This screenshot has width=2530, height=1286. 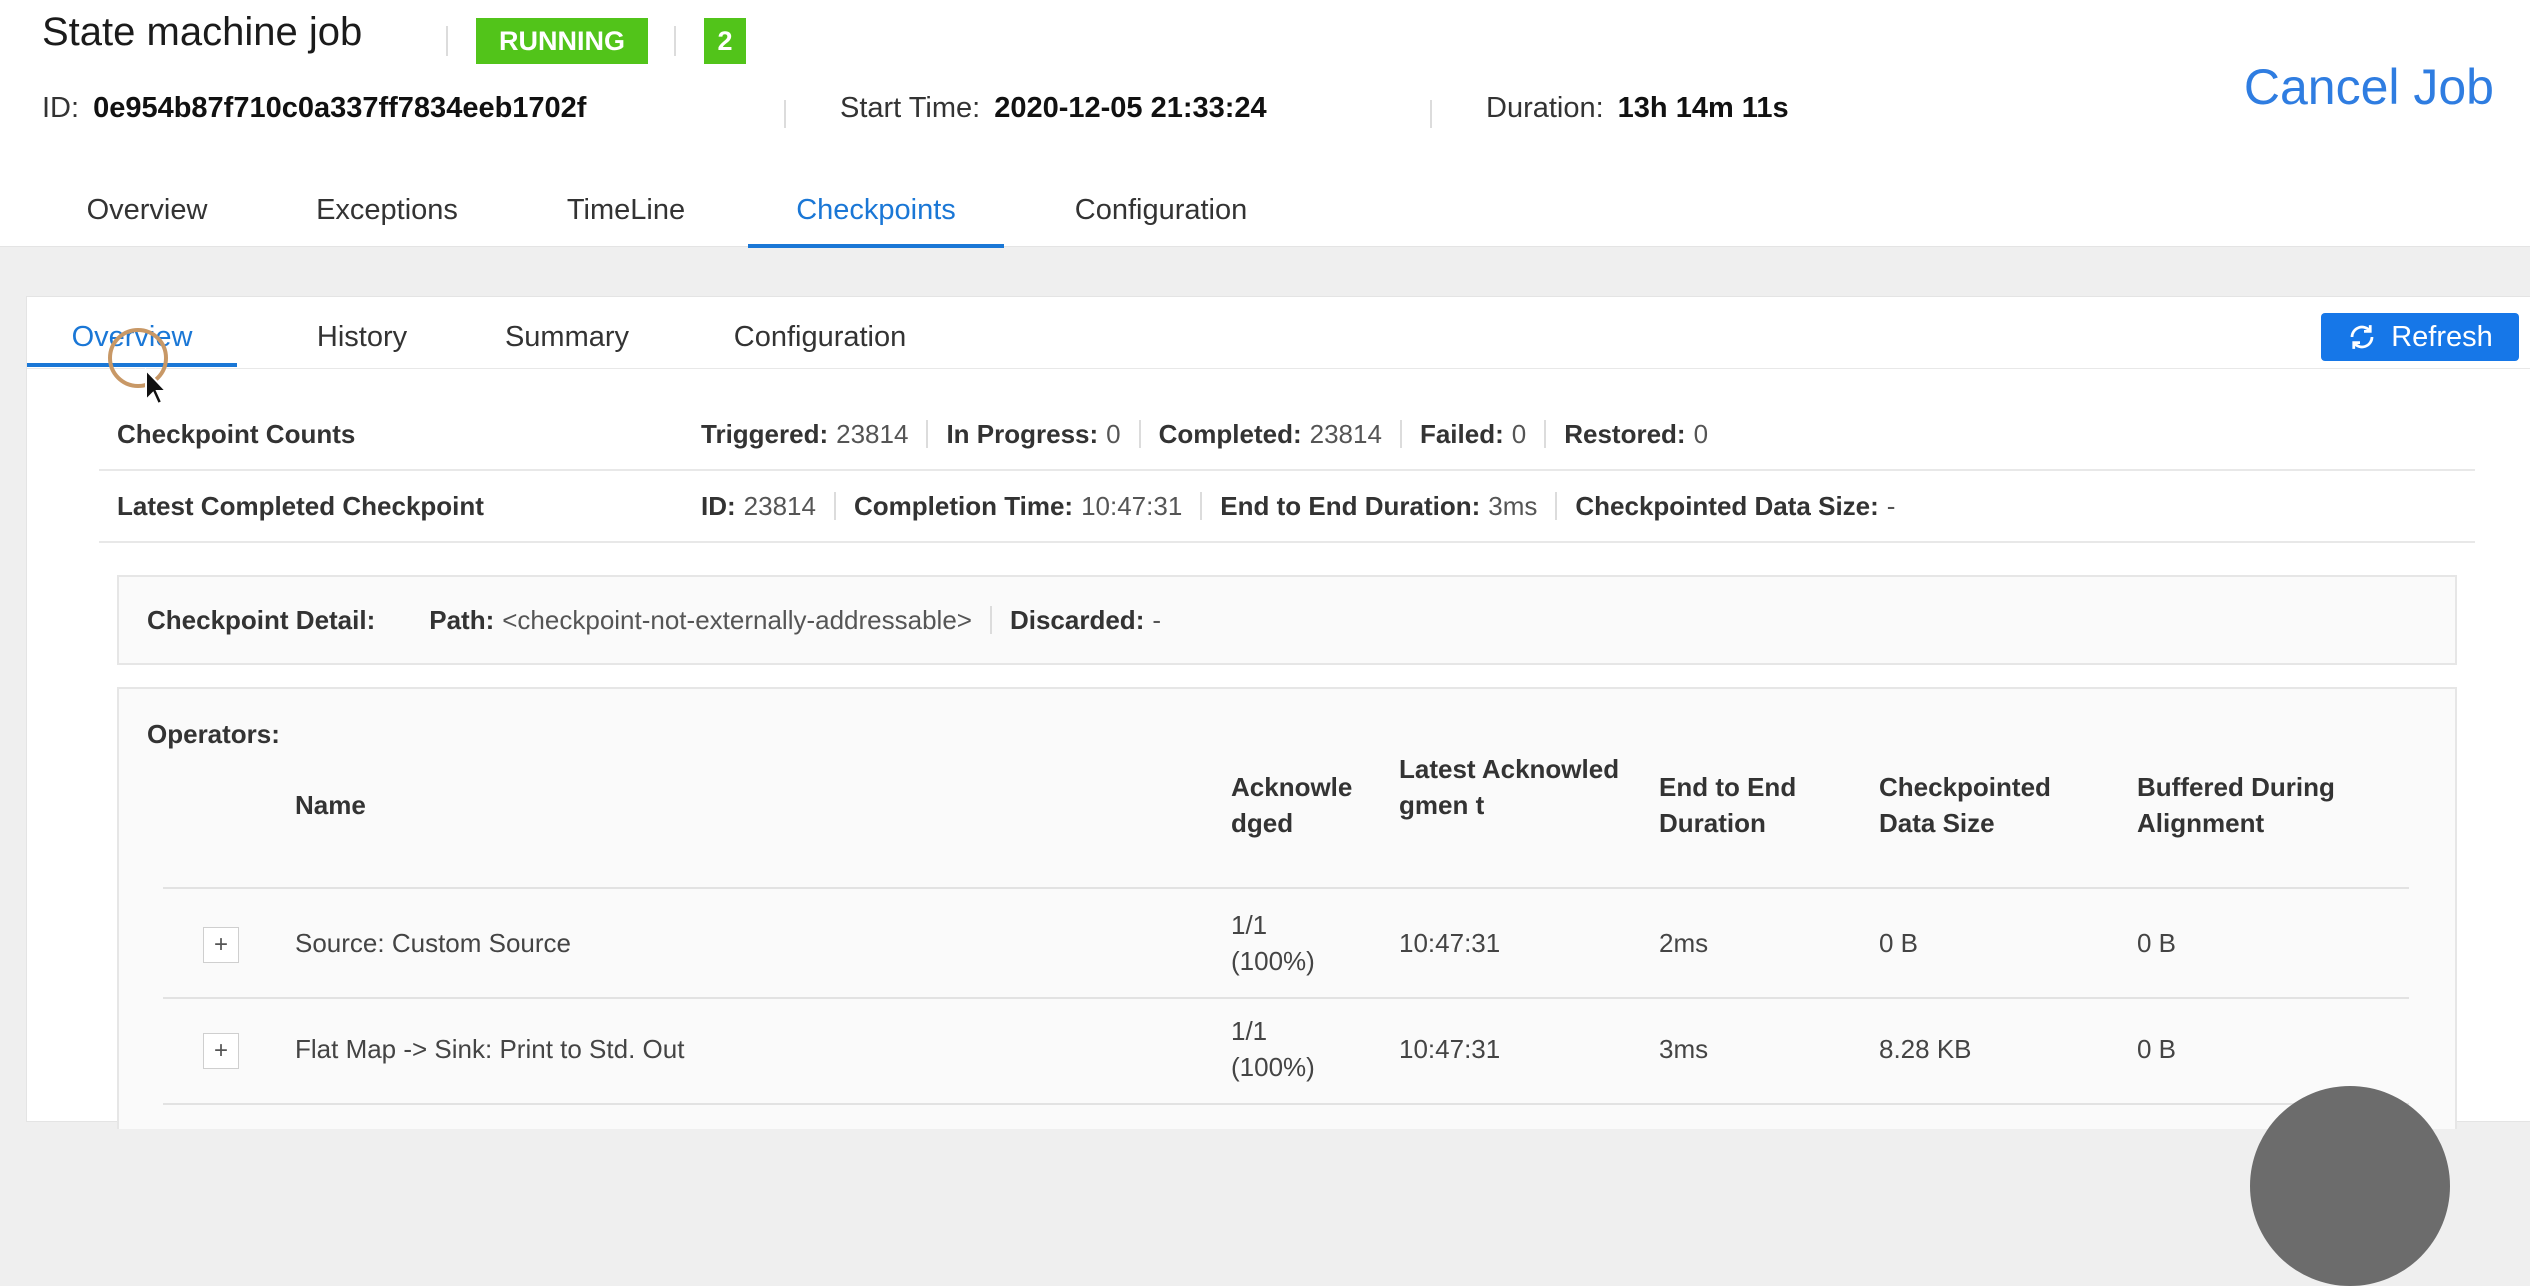 I want to click on column-end-to-end-duration: End to End Duration, so click(x=1728, y=805).